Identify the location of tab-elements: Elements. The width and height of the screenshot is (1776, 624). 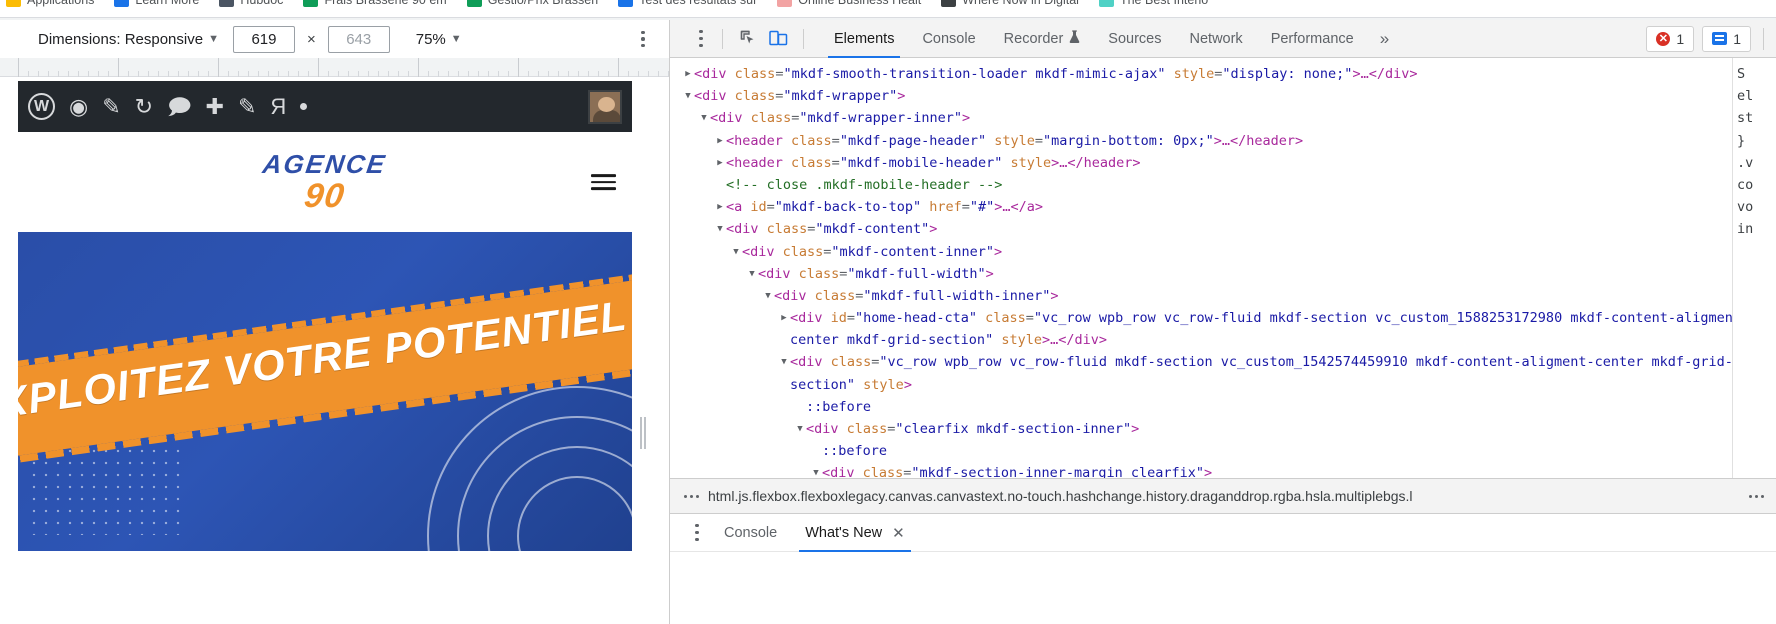
(864, 39).